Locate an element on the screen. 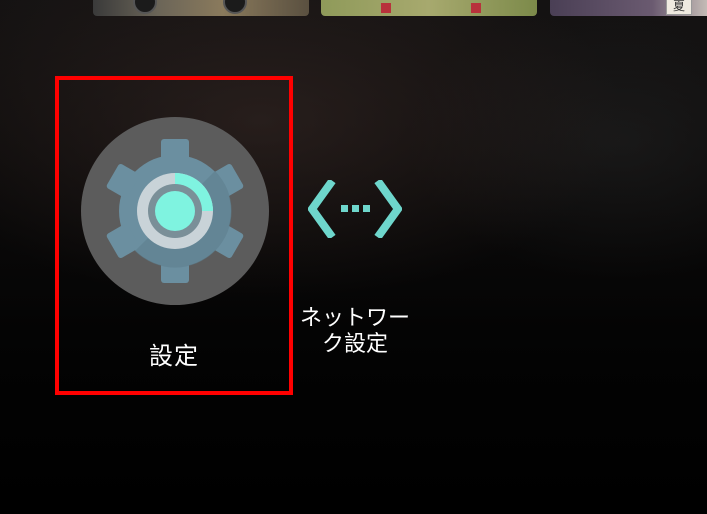 This screenshot has height=514, width=707. game-thumbnail-3: 夏 is located at coordinates (628, 8).